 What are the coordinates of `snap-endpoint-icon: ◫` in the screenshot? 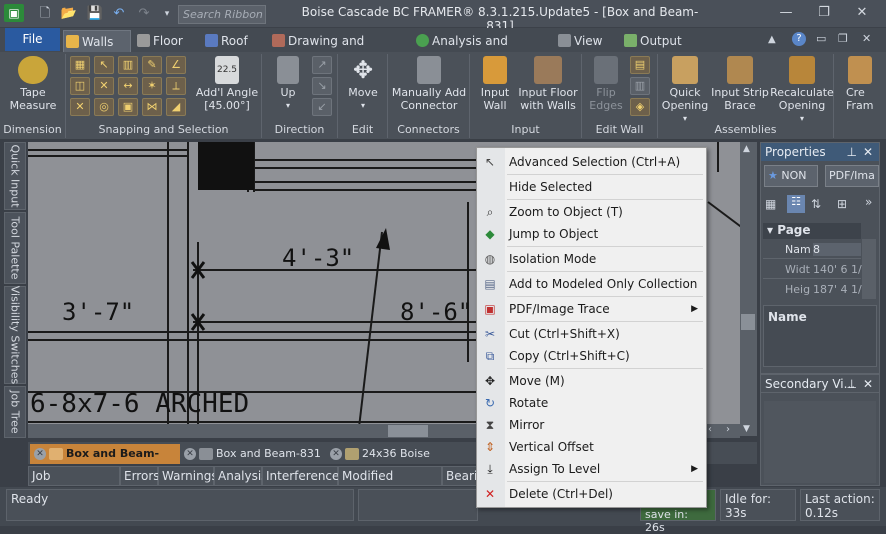 It's located at (80, 86).